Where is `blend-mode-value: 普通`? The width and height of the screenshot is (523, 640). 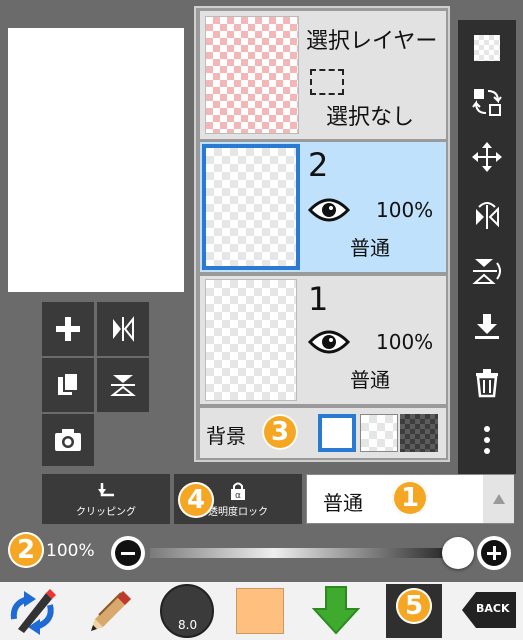 blend-mode-value: 普通 is located at coordinates (343, 503).